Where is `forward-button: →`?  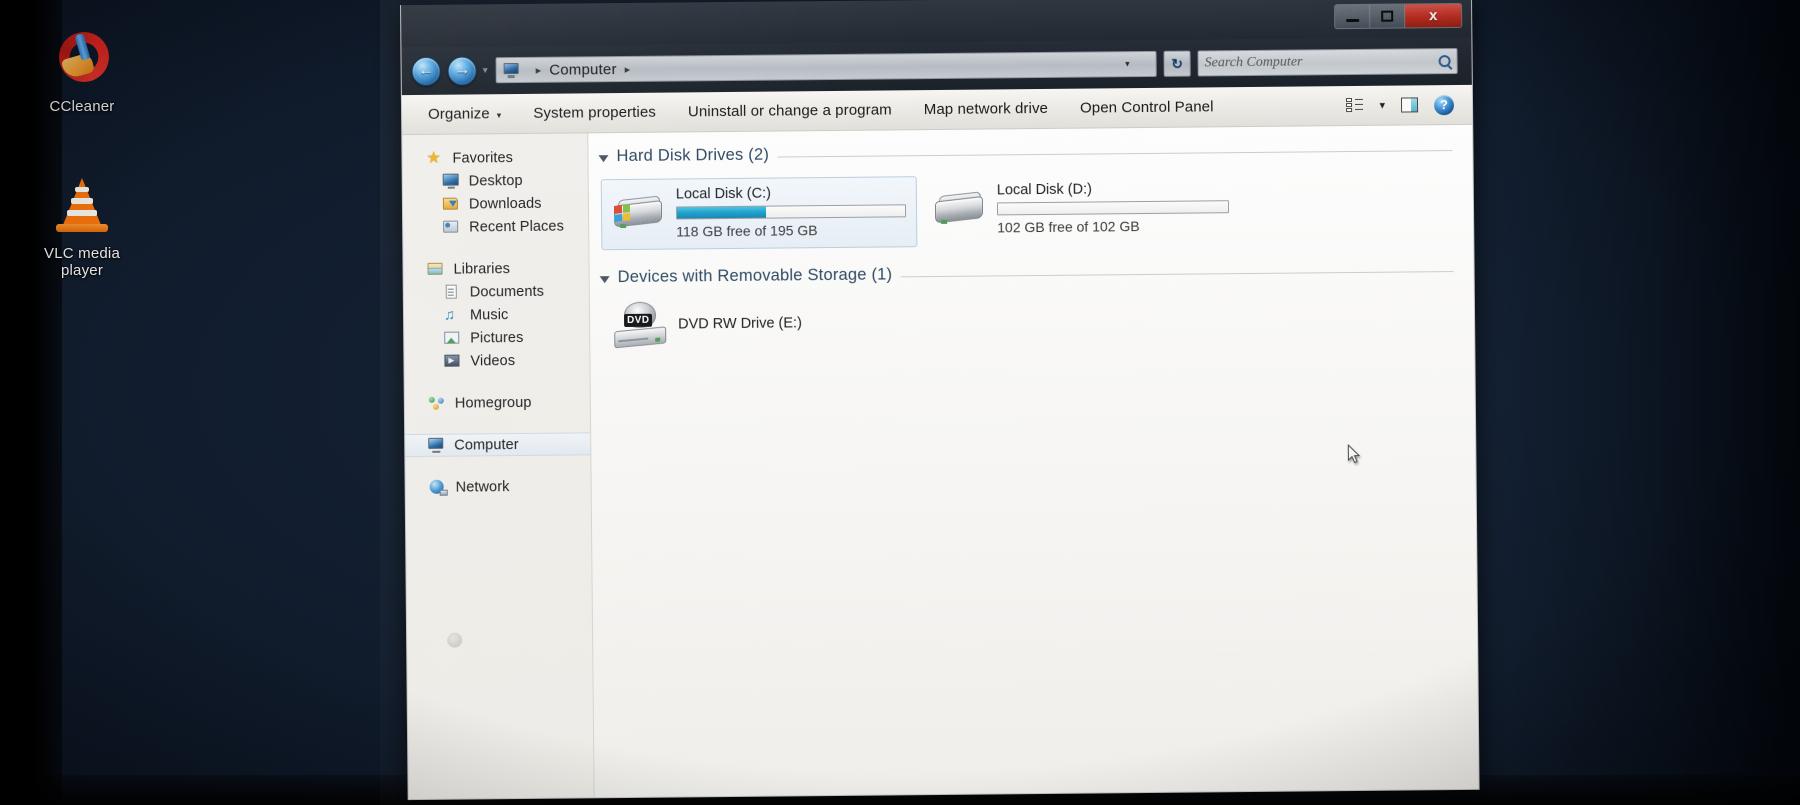
forward-button: → is located at coordinates (462, 70).